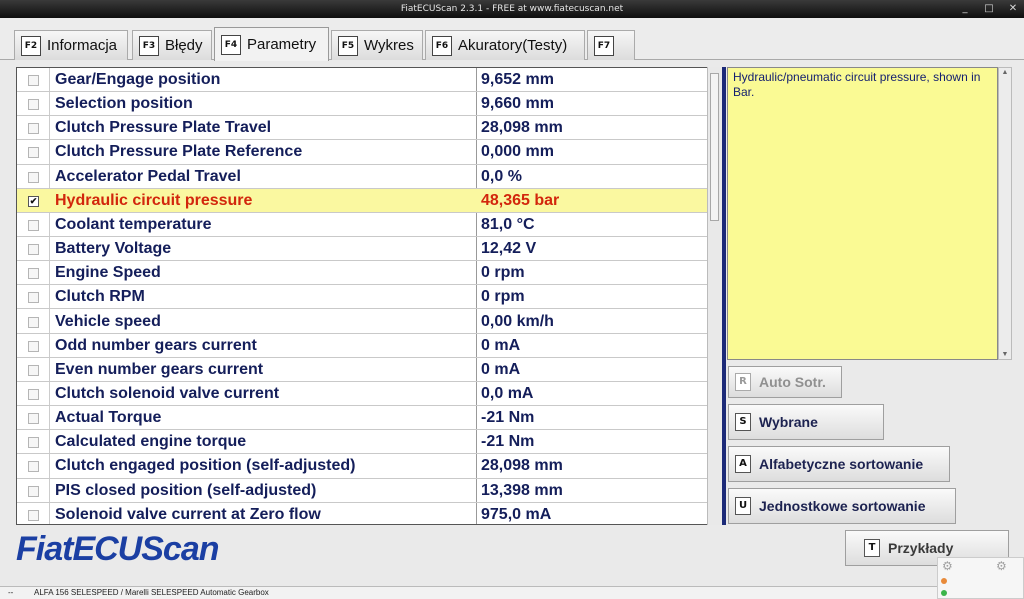 The height and width of the screenshot is (599, 1024). I want to click on tab-label: Błędy, so click(184, 45).